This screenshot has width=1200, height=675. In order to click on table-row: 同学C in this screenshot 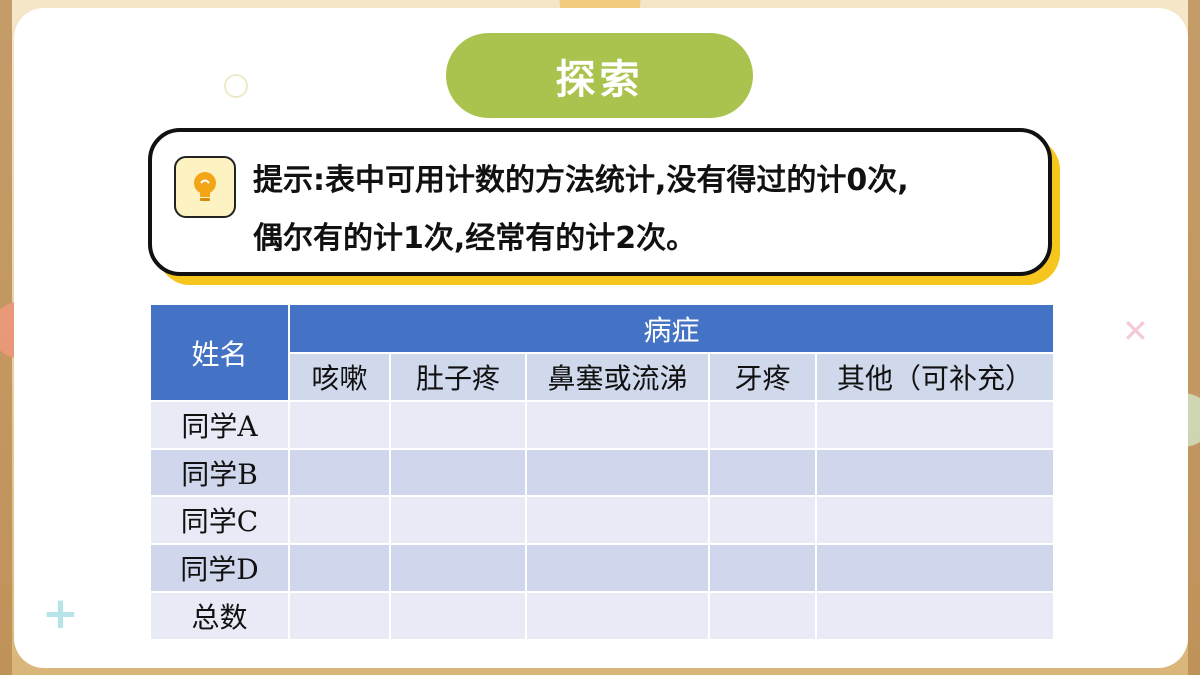, I will do `click(602, 520)`.